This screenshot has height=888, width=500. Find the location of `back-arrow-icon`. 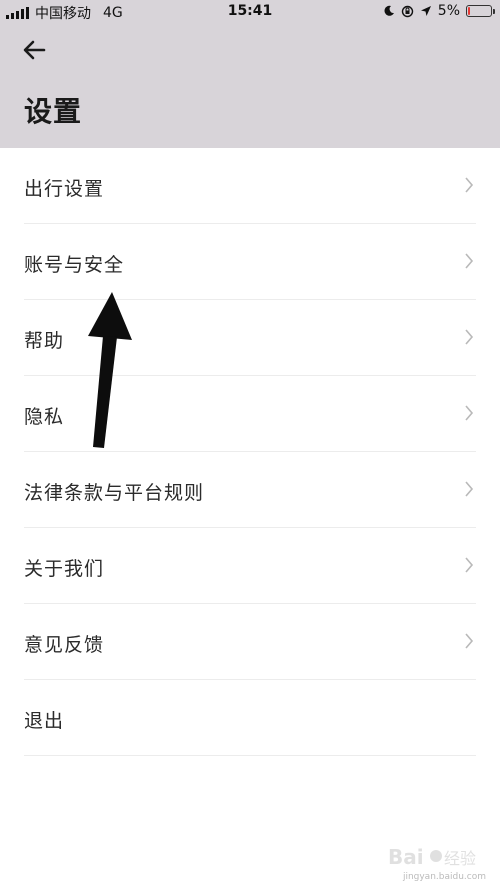

back-arrow-icon is located at coordinates (36, 50).